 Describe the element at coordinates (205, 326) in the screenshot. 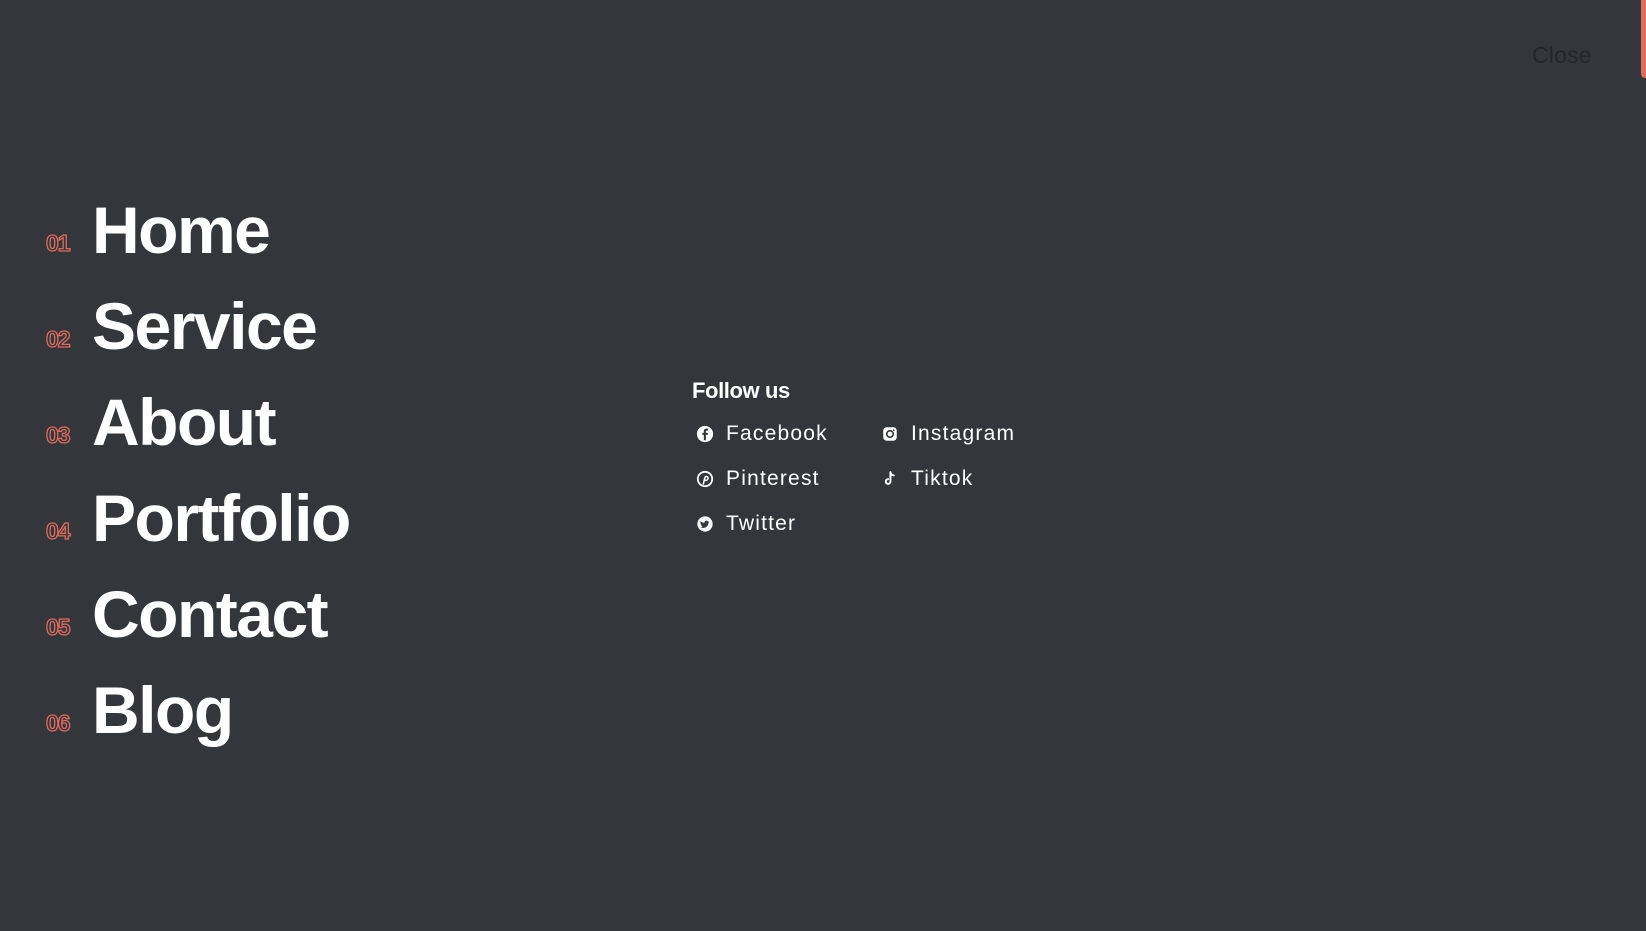

I see `menu-item-label: Service` at that location.